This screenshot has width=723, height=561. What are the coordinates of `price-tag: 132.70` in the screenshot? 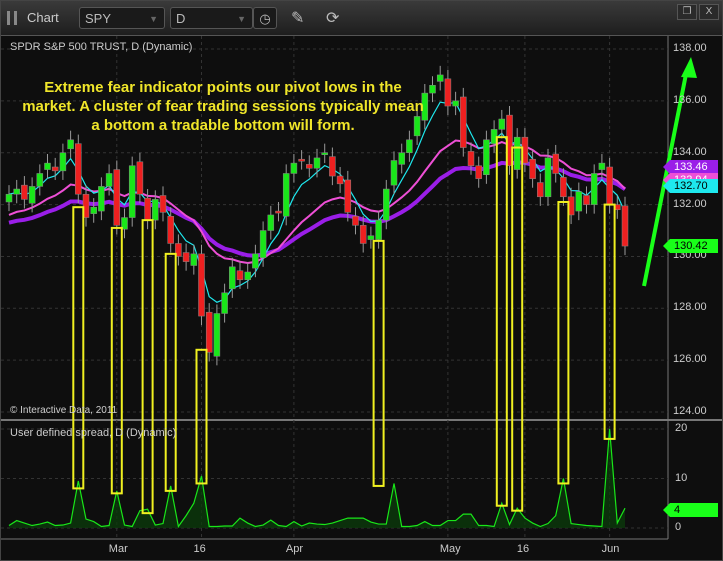 It's located at (690, 186).